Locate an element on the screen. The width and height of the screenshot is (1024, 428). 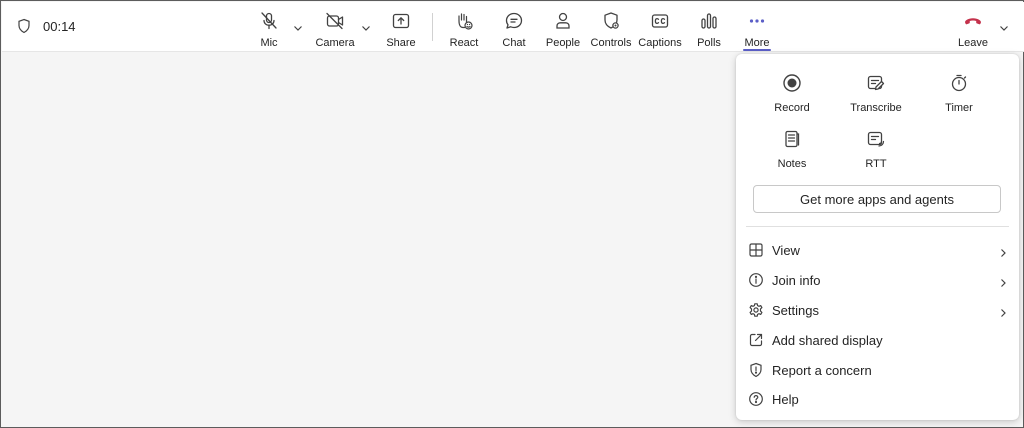
menu-item-join-info: Join info is located at coordinates (879, 280).